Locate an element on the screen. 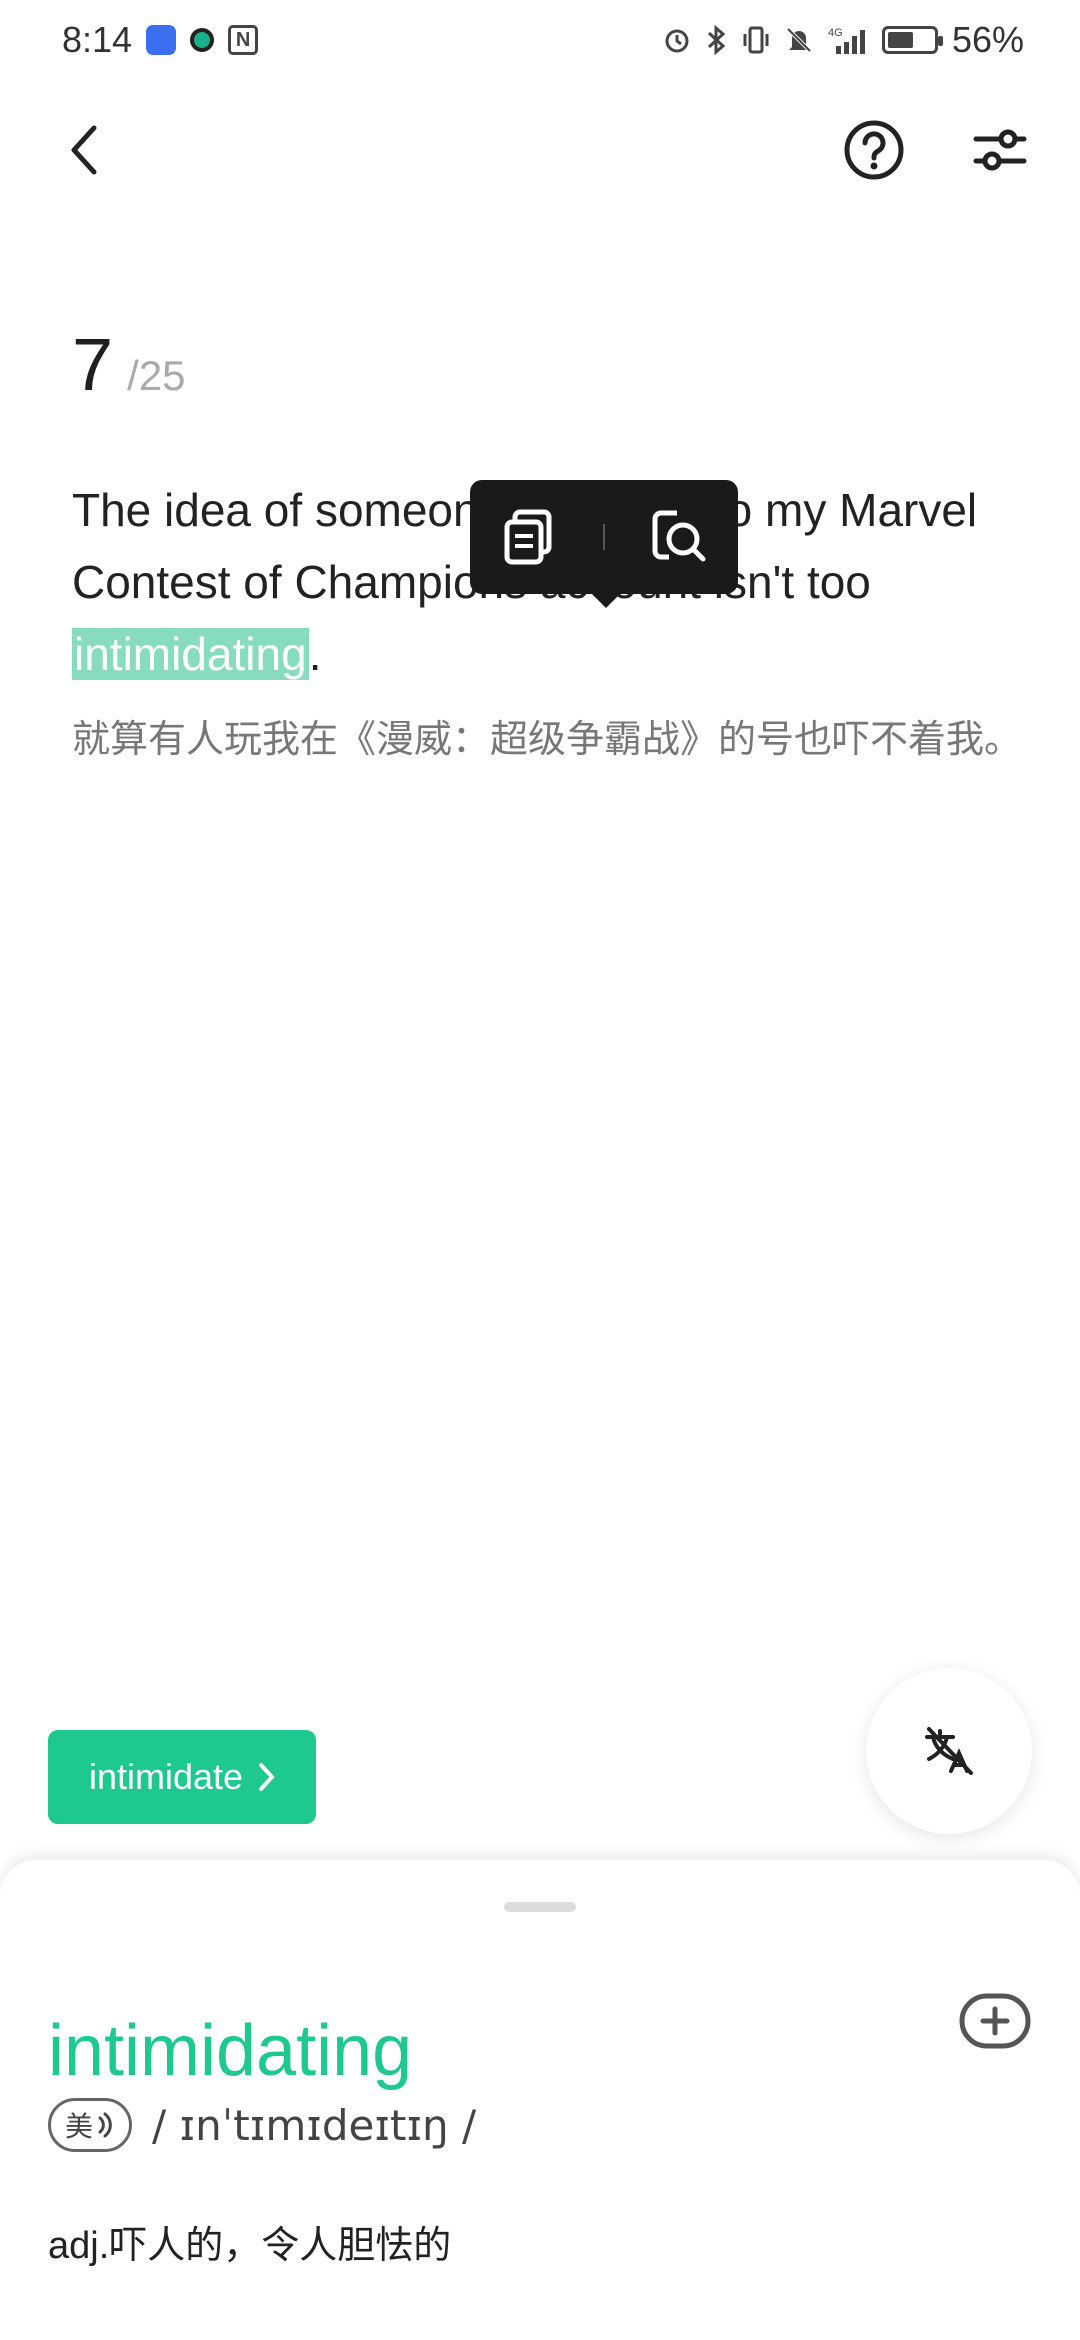  chevron-left-icon is located at coordinates (84, 150).